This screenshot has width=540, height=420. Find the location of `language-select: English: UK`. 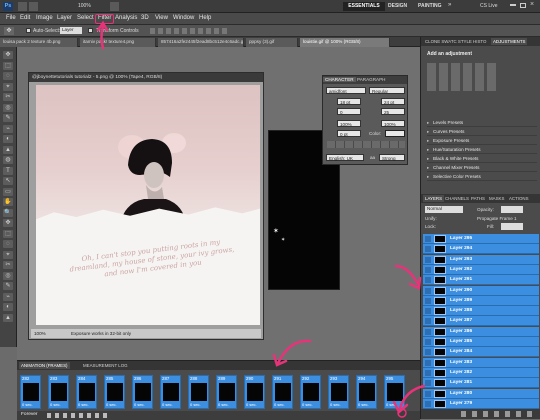

language-select: English: UK is located at coordinates (345, 157).